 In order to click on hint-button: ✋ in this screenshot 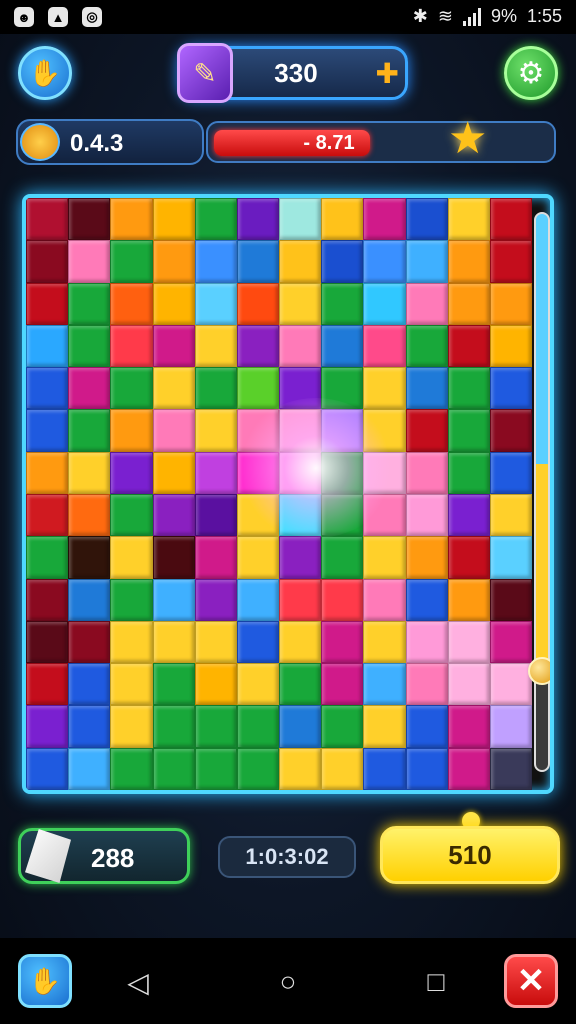, I will do `click(45, 73)`.